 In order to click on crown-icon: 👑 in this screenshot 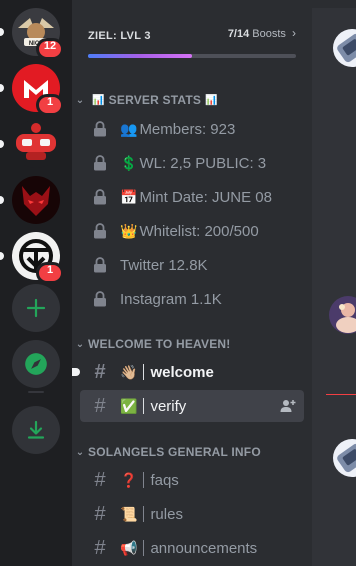, I will do `click(129, 230)`.